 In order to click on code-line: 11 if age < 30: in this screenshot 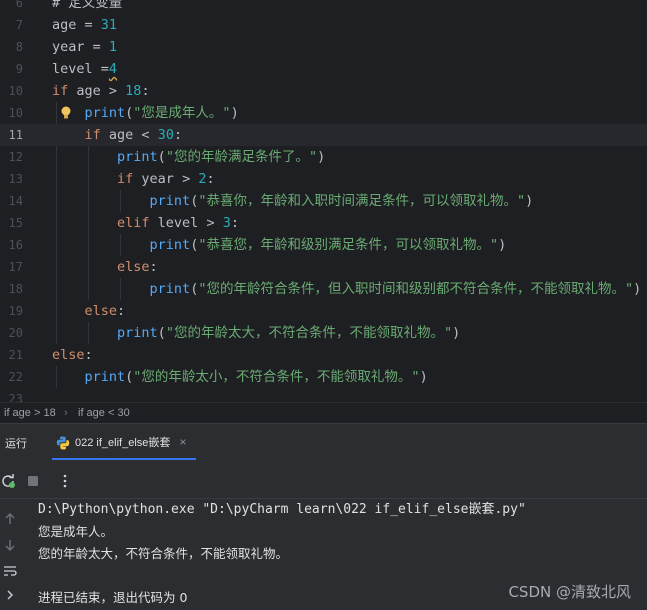, I will do `click(323, 135)`.